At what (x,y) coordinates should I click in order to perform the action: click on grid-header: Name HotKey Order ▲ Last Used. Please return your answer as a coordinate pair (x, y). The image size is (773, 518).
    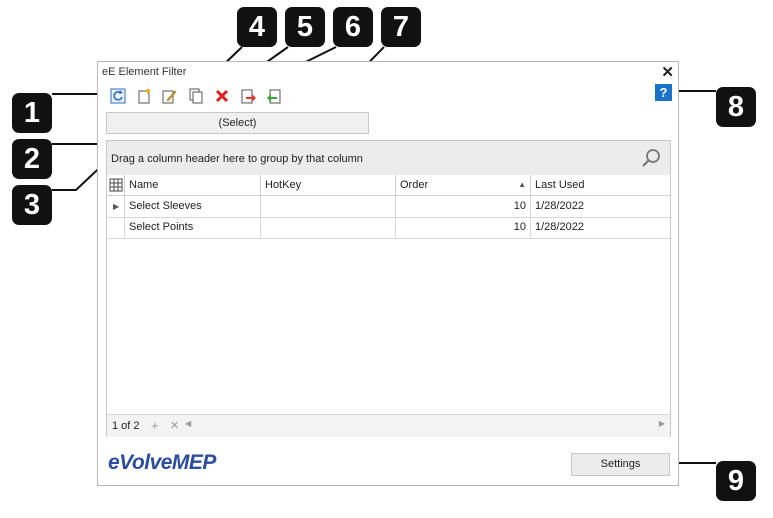
    Looking at the image, I should click on (388, 185).